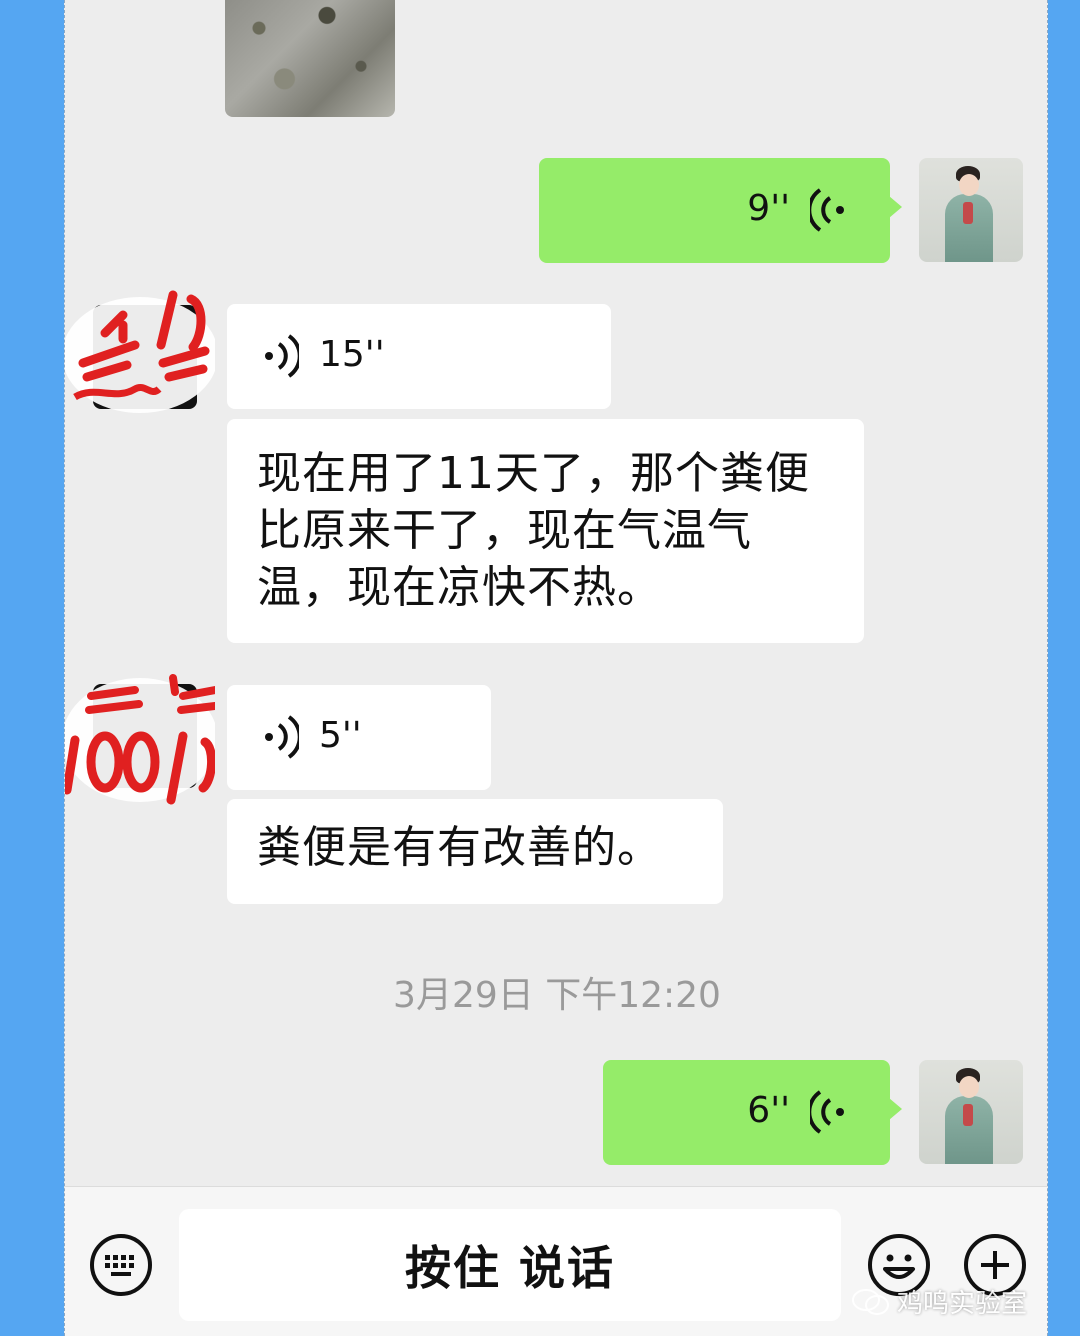 The height and width of the screenshot is (1336, 1080). Describe the element at coordinates (121, 1265) in the screenshot. I see `keyboard-icon` at that location.